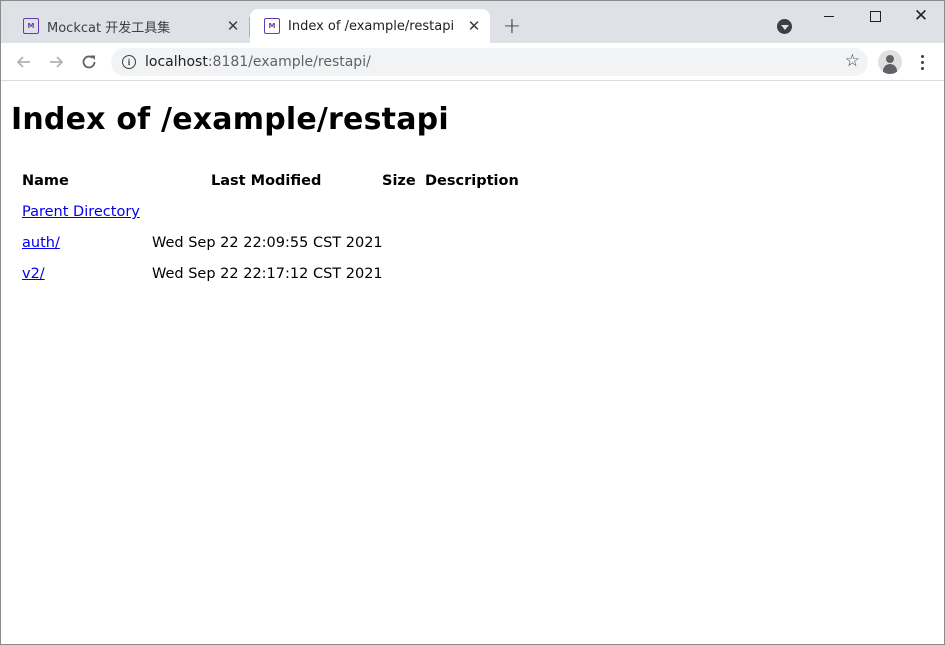 The image size is (945, 645). Describe the element at coordinates (399, 181) in the screenshot. I see `column-header-size: Size` at that location.